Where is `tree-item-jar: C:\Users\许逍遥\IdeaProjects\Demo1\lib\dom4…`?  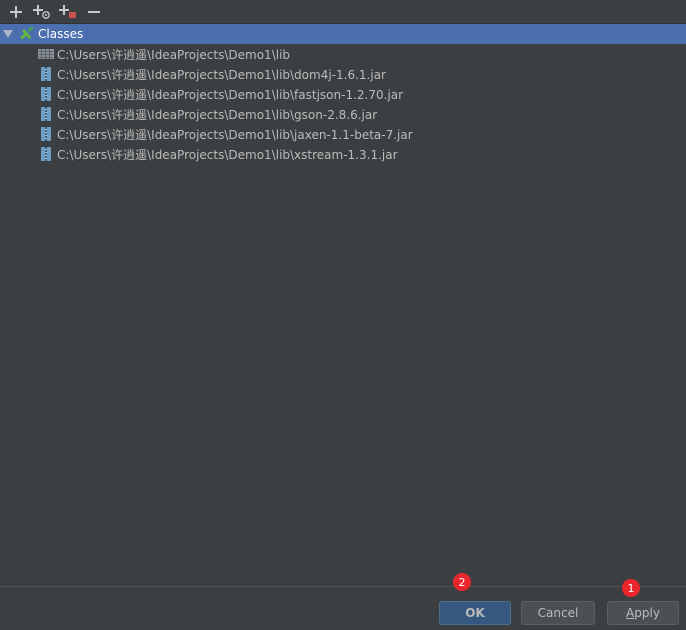 tree-item-jar: C:\Users\许逍遥\IdeaProjects\Demo1\lib\dom4… is located at coordinates (343, 74).